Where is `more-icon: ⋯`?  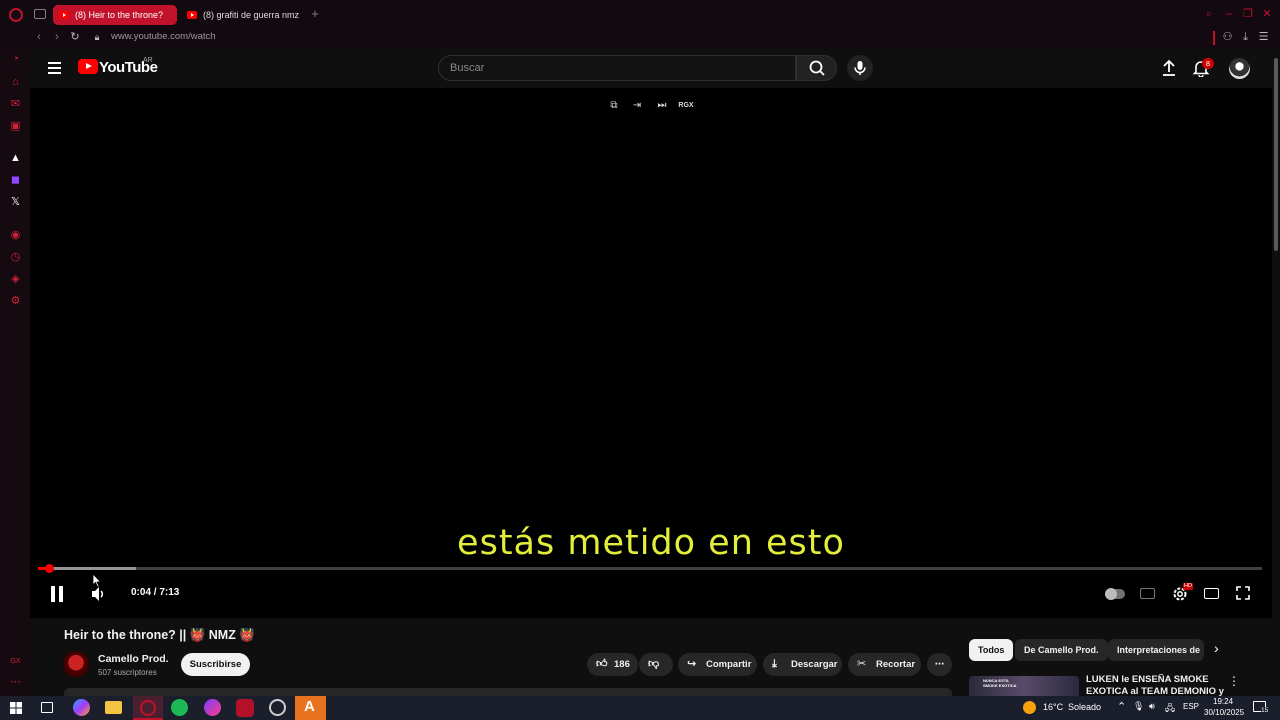 more-icon: ⋯ is located at coordinates (15, 682).